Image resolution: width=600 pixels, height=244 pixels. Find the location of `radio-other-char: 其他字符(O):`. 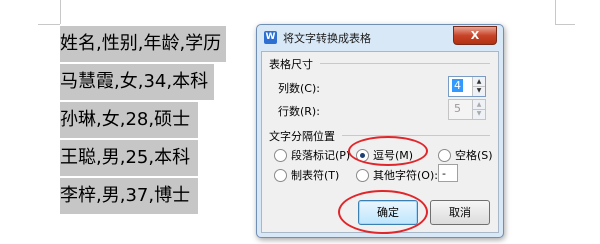

radio-other-char: 其他字符(O): is located at coordinates (397, 175).